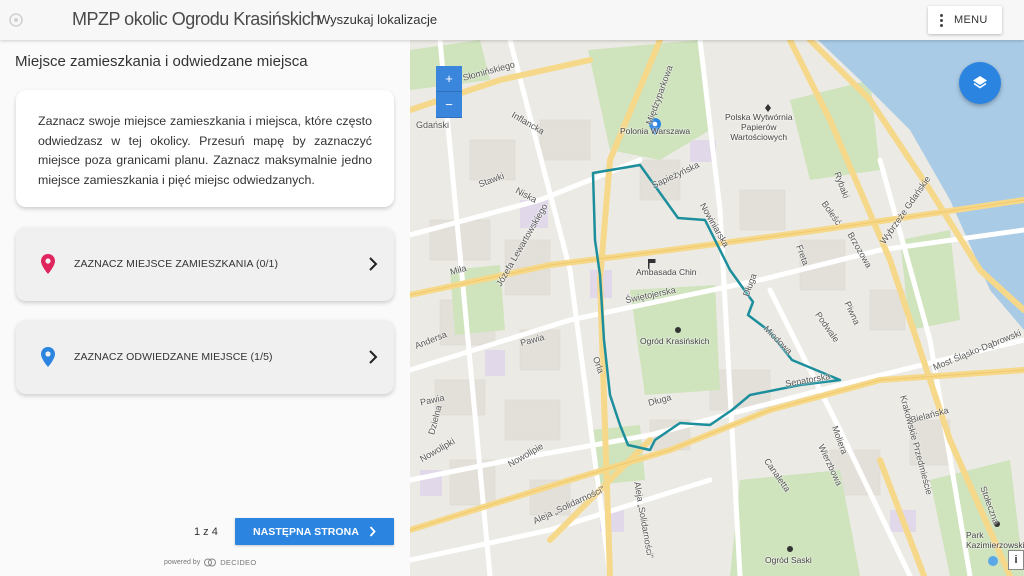 This screenshot has height=576, width=1024. I want to click on location-search-button: Wyszukaj lokalizacje, so click(377, 19).